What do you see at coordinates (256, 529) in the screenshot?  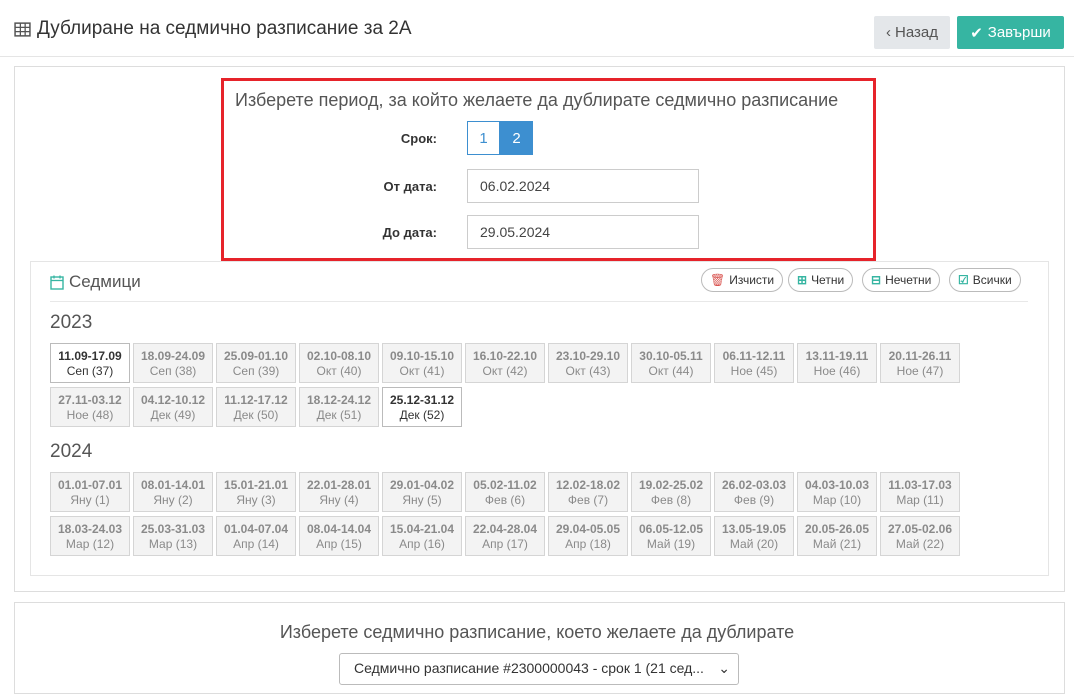 I see `week-range: 01.04-07.04` at bounding box center [256, 529].